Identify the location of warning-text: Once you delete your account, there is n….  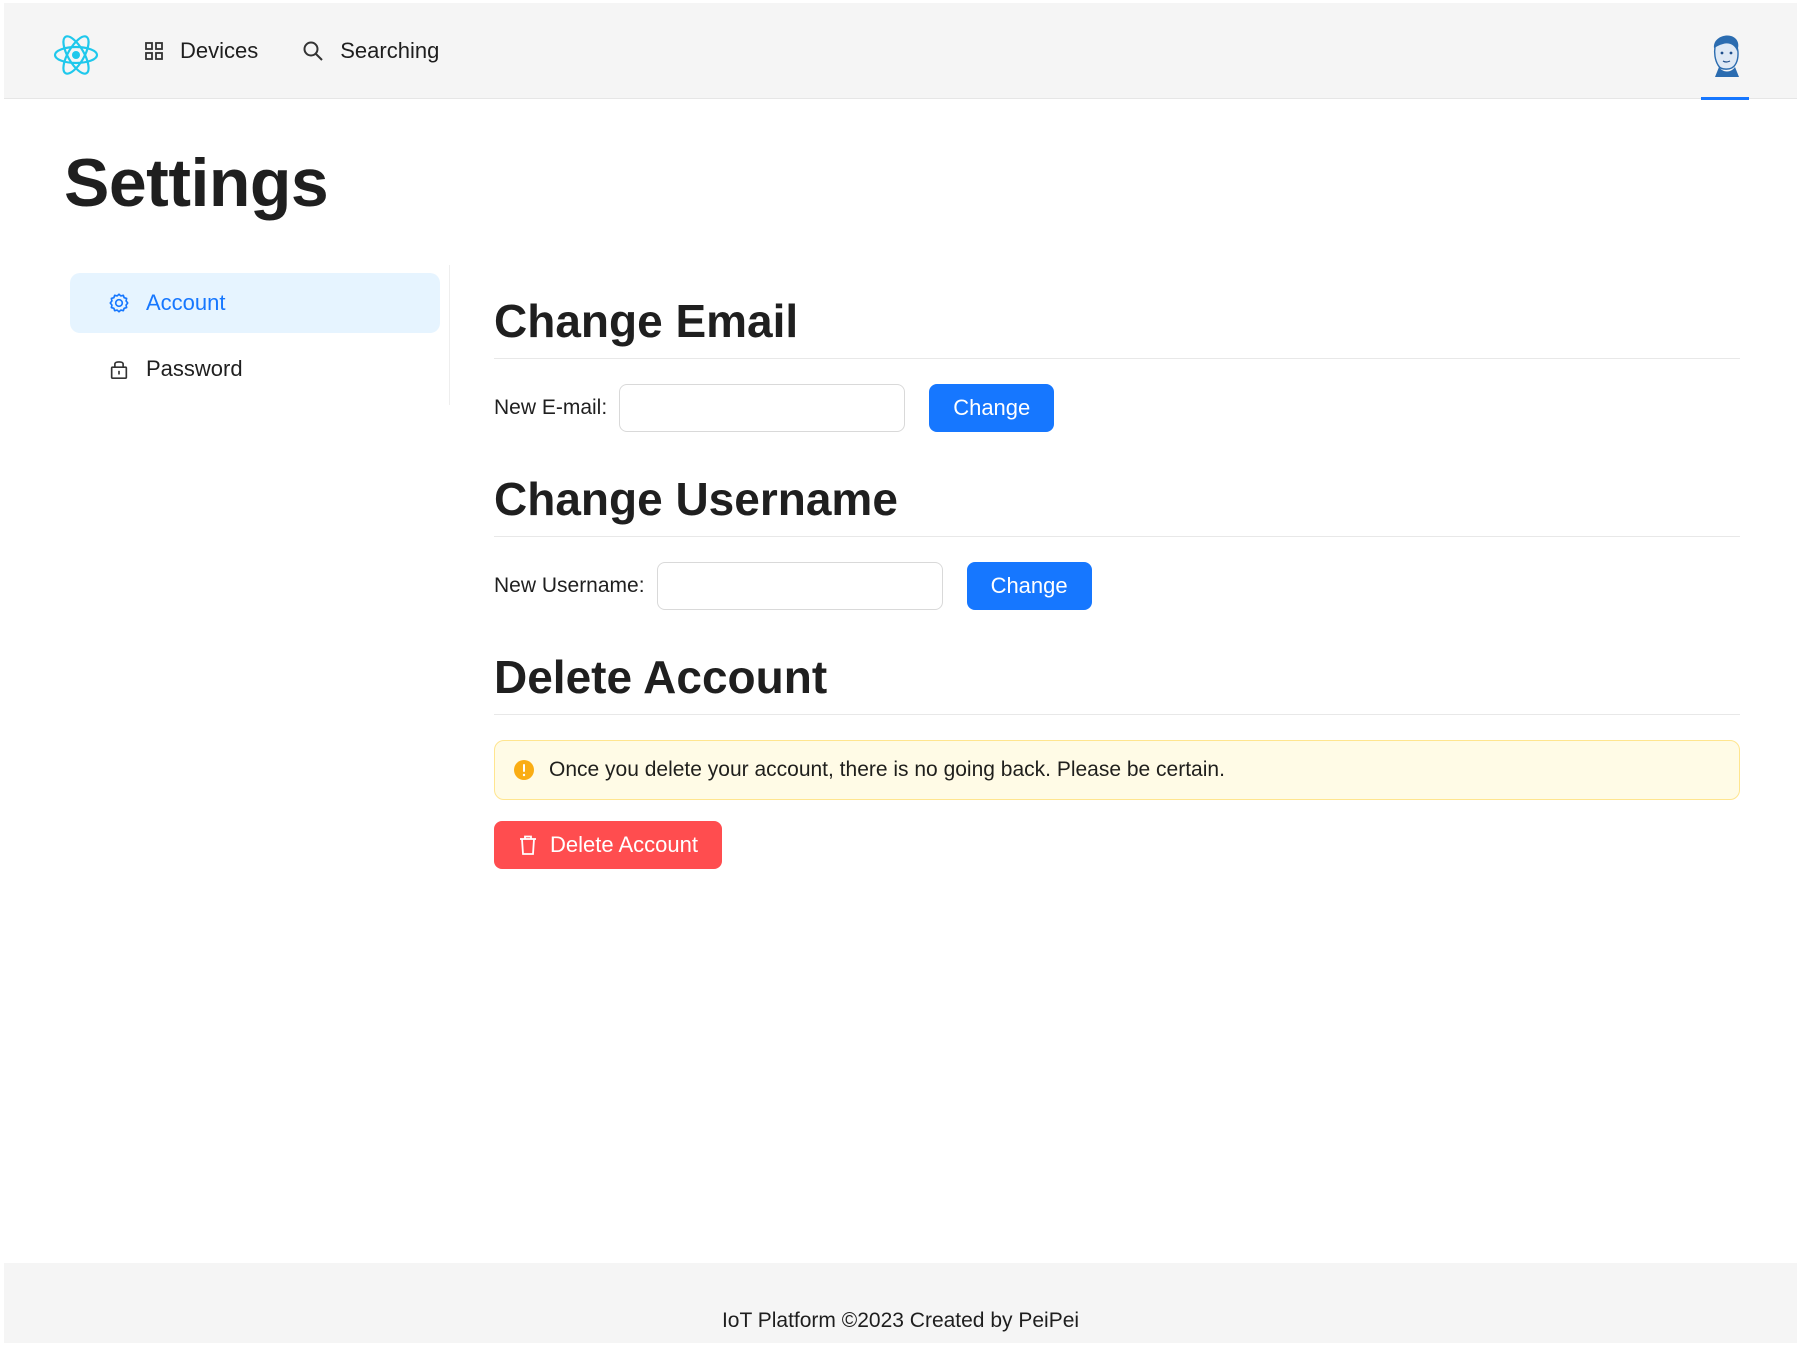
(887, 769).